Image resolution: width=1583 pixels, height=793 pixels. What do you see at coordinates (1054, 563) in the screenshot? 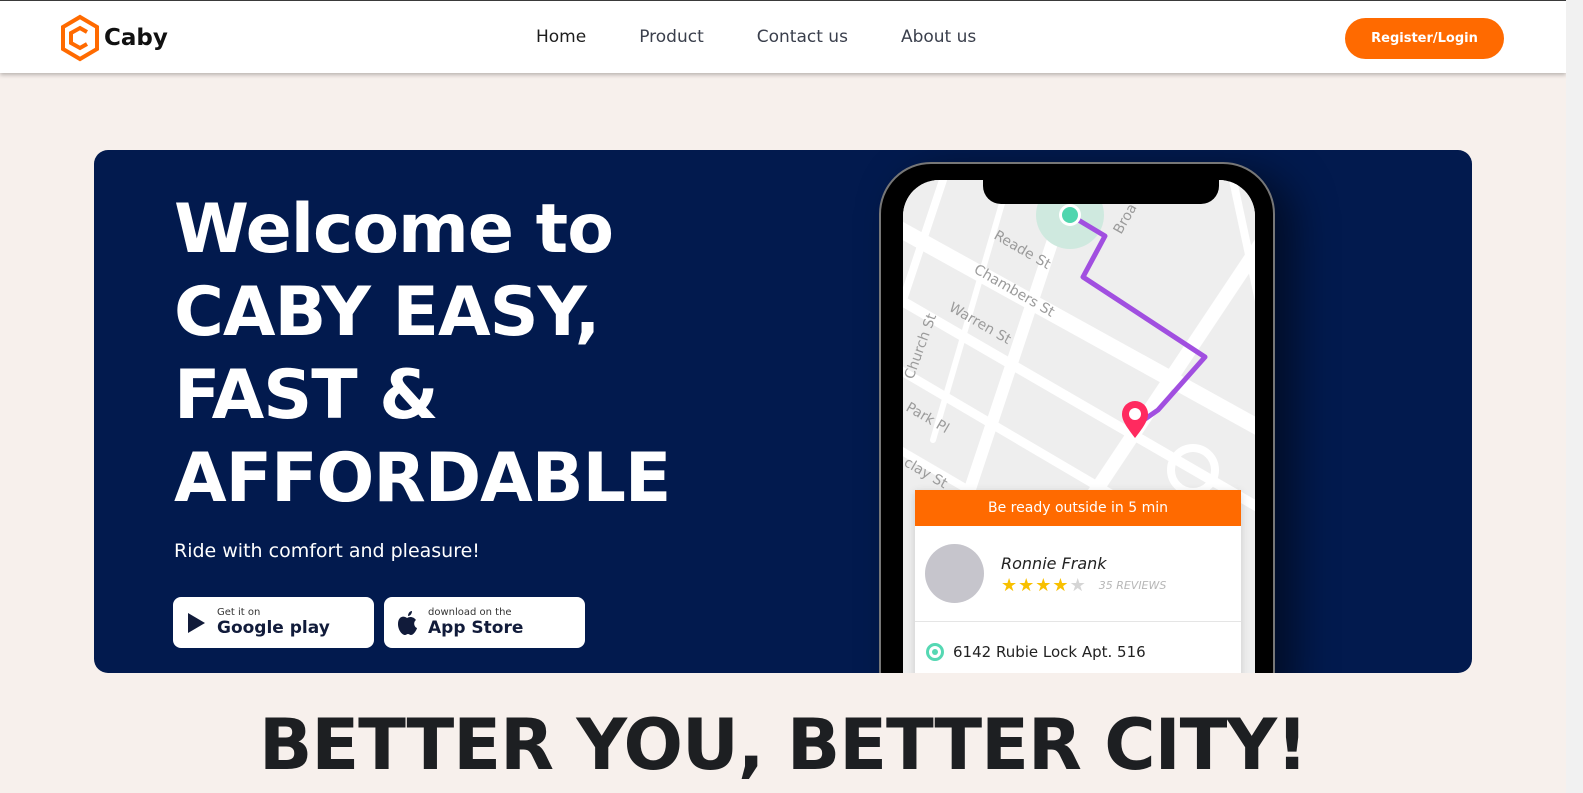
I see `driver-name: Ronnie Frank` at bounding box center [1054, 563].